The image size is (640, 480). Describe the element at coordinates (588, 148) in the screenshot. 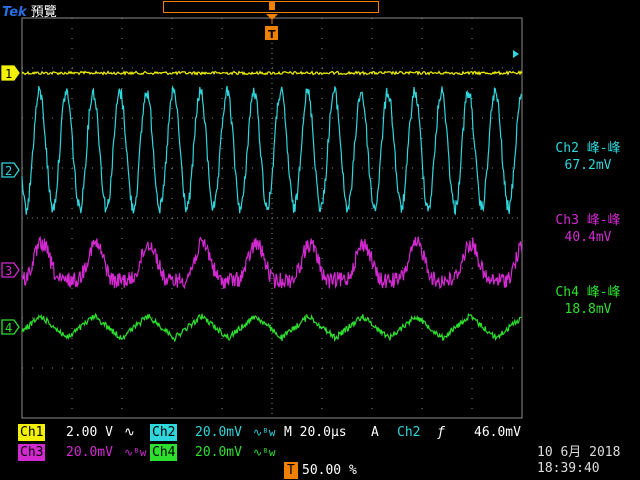

I see `measurement-title: Ch2 峰-峰` at that location.